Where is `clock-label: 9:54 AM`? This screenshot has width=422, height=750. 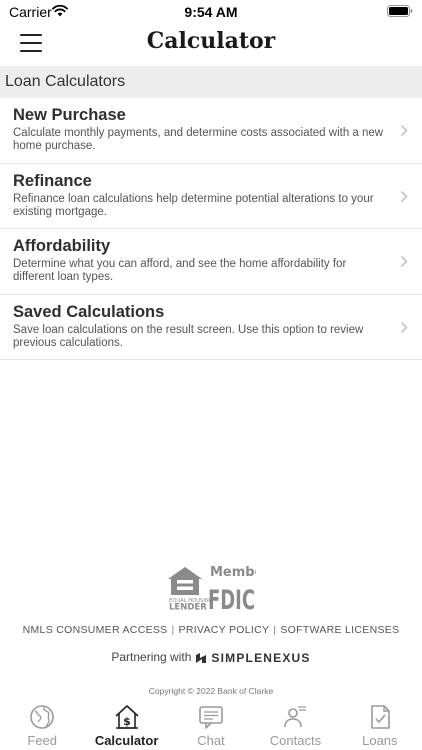
clock-label: 9:54 AM is located at coordinates (211, 12).